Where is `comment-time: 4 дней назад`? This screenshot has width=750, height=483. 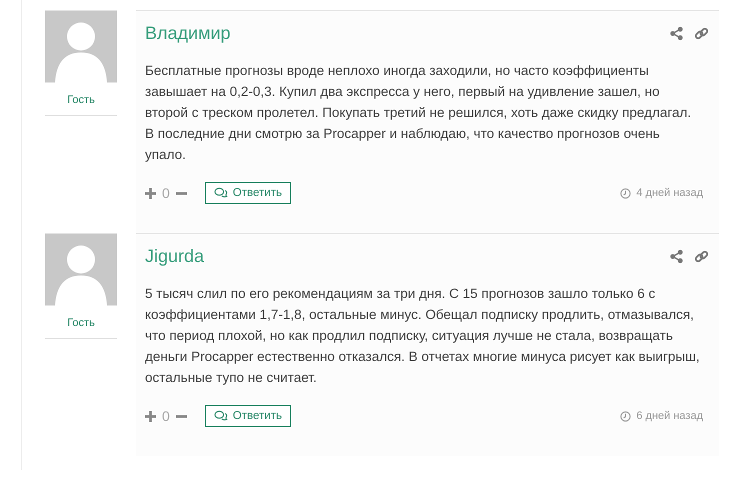 comment-time: 4 дней назад is located at coordinates (661, 193).